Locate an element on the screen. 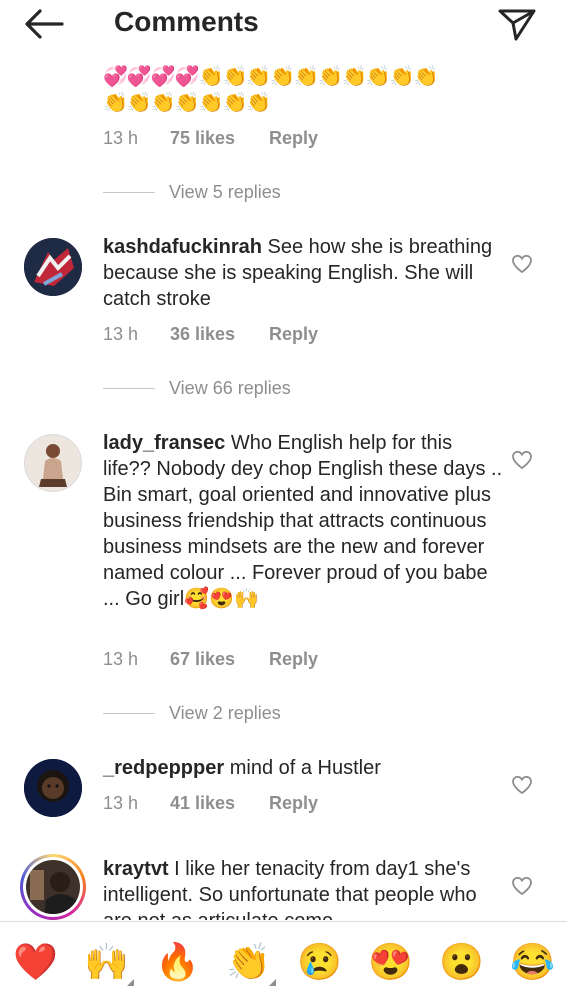  crying-emoji-button: 😢 is located at coordinates (319, 962).